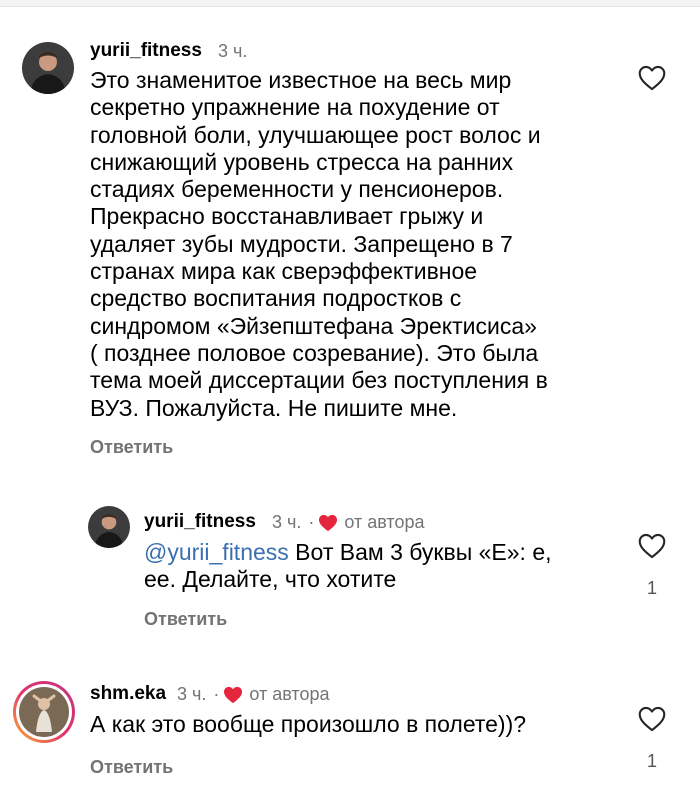  Describe the element at coordinates (301, 243) in the screenshot. I see `comment-line: удаляет зубы мудрости. Запрещено в 7` at that location.